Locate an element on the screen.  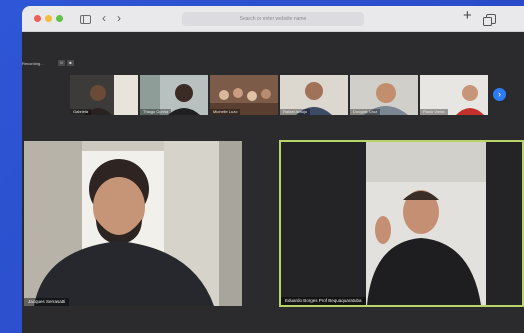
participant-thumbnail: Gabriela is located at coordinates (104, 95).